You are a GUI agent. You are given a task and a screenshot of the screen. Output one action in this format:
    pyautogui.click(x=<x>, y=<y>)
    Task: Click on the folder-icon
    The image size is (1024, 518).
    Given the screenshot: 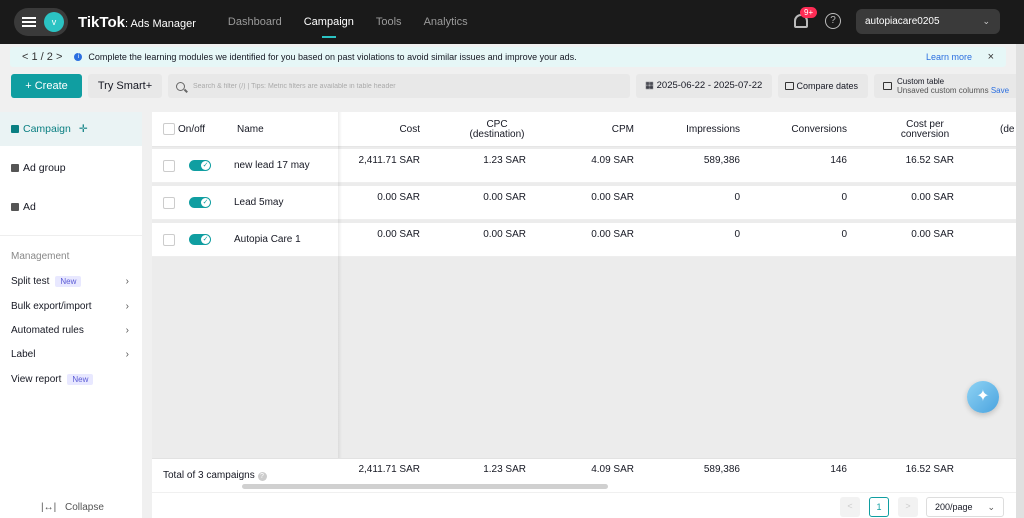 What is the action you would take?
    pyautogui.click(x=15, y=129)
    